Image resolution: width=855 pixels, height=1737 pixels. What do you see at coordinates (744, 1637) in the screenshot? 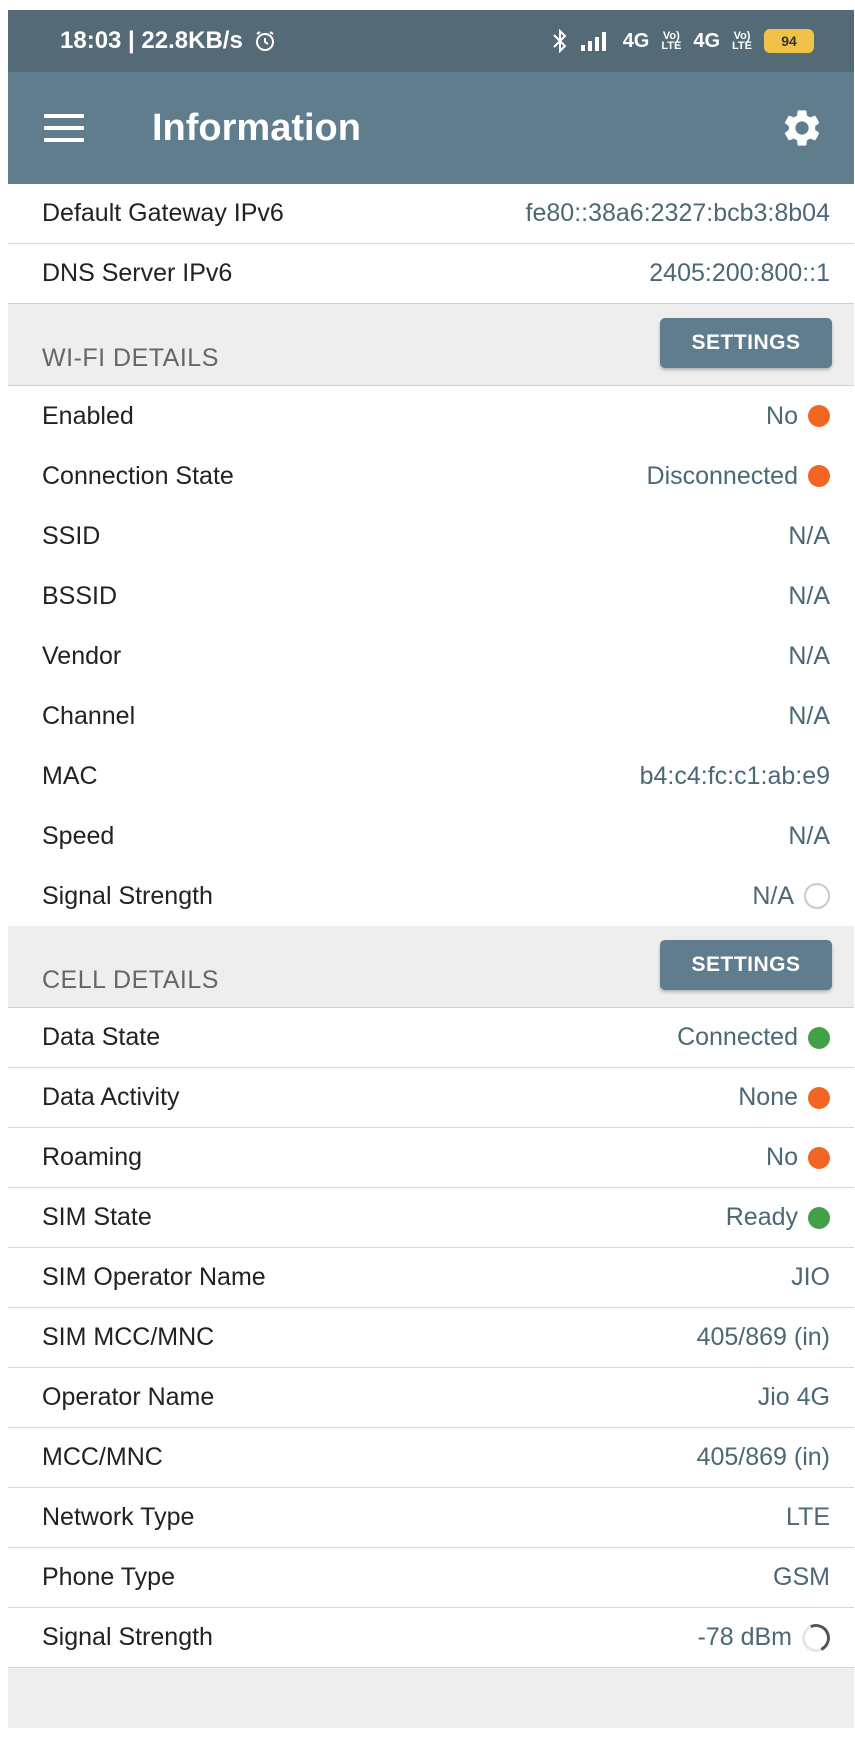
I see `row-value: -78 dBm` at bounding box center [744, 1637].